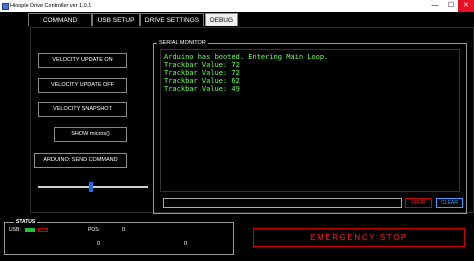  I want to click on usb-connected-indicator, so click(30, 230).